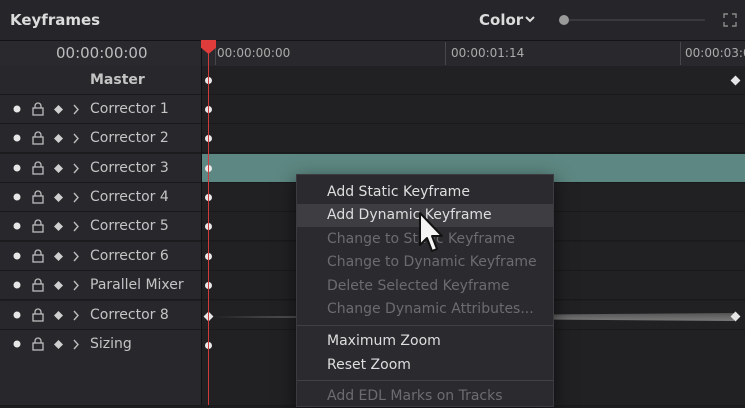 The width and height of the screenshot is (745, 408). Describe the element at coordinates (432, 262) in the screenshot. I see `menu-item-label: Change to Dynamic Keyframe` at that location.